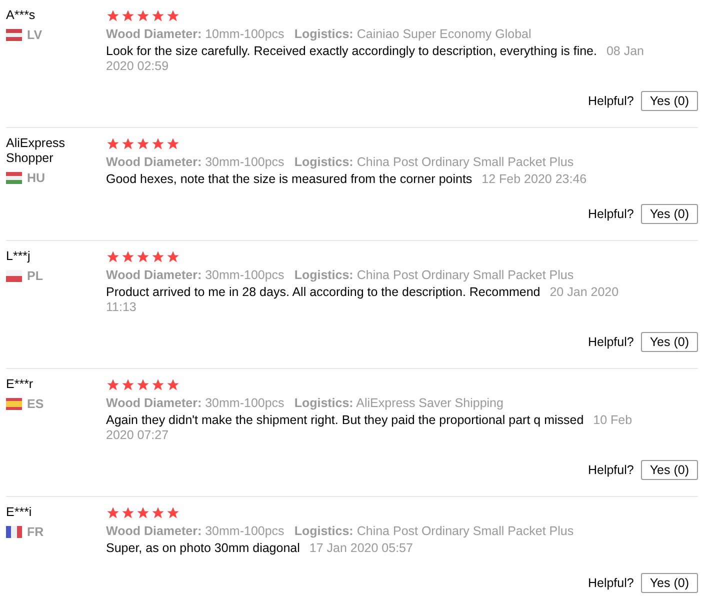 The height and width of the screenshot is (604, 702). I want to click on reviewer-name: AliExpress Shopper, so click(36, 151).